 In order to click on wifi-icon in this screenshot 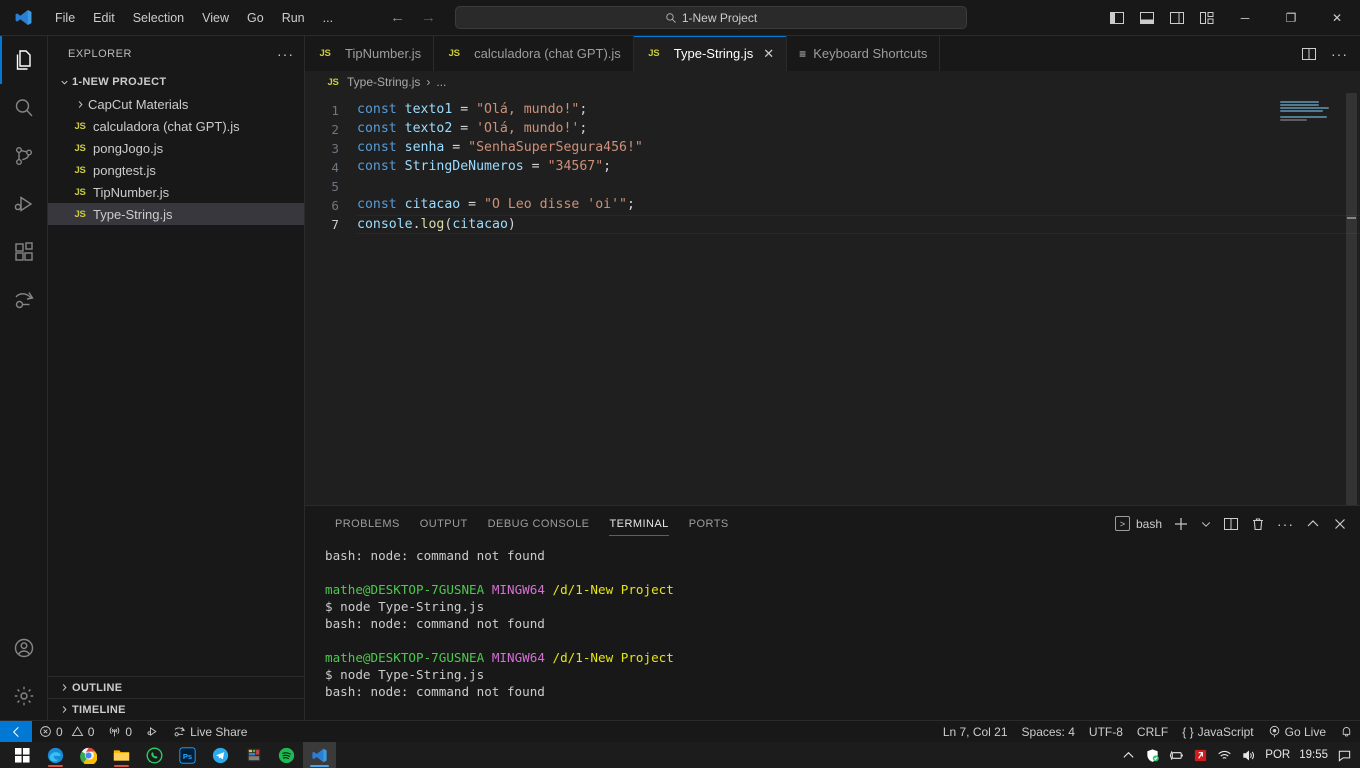, I will do `click(1224, 755)`.